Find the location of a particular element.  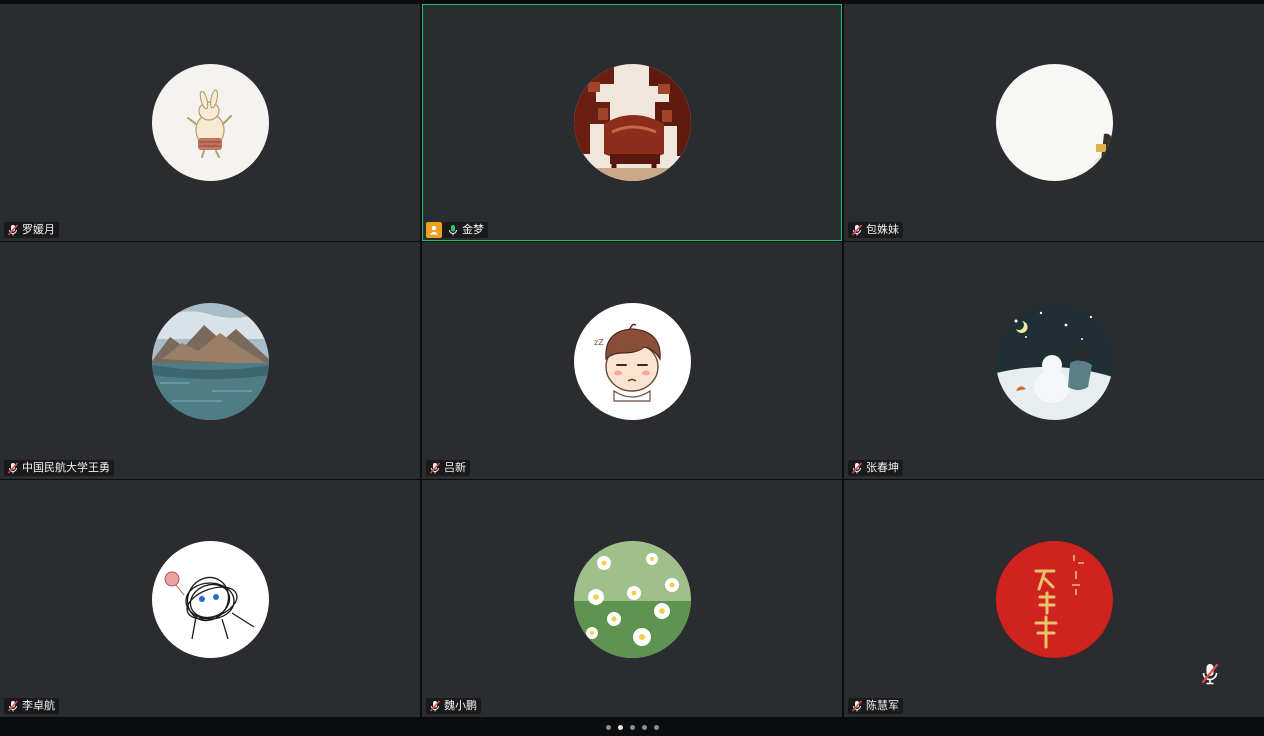

page-indicator is located at coordinates (632, 727).